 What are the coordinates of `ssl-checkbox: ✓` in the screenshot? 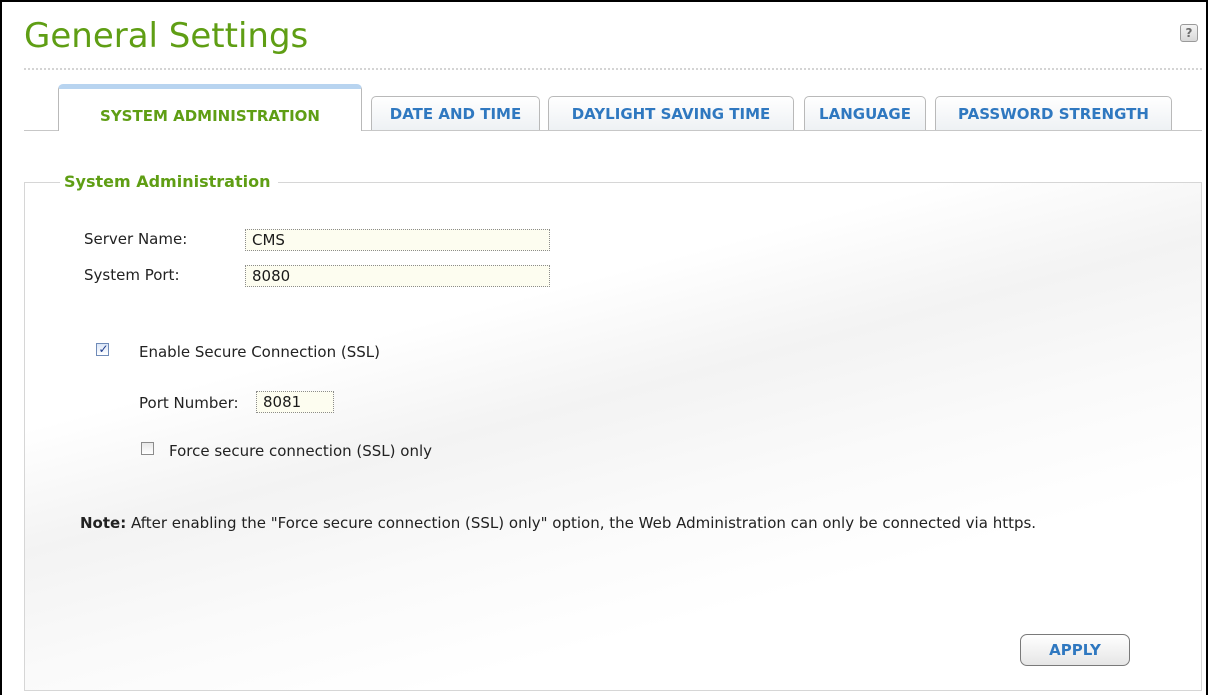 It's located at (102, 349).